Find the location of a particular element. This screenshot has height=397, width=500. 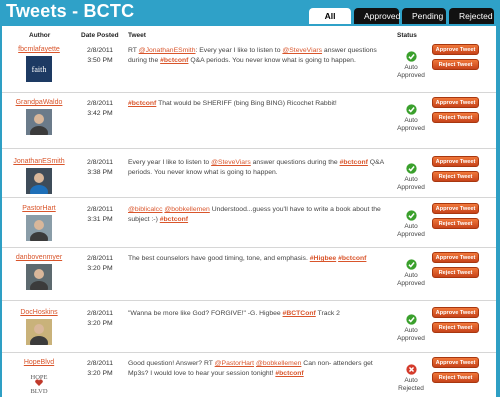

author-link: DocHoskins is located at coordinates (39, 312).